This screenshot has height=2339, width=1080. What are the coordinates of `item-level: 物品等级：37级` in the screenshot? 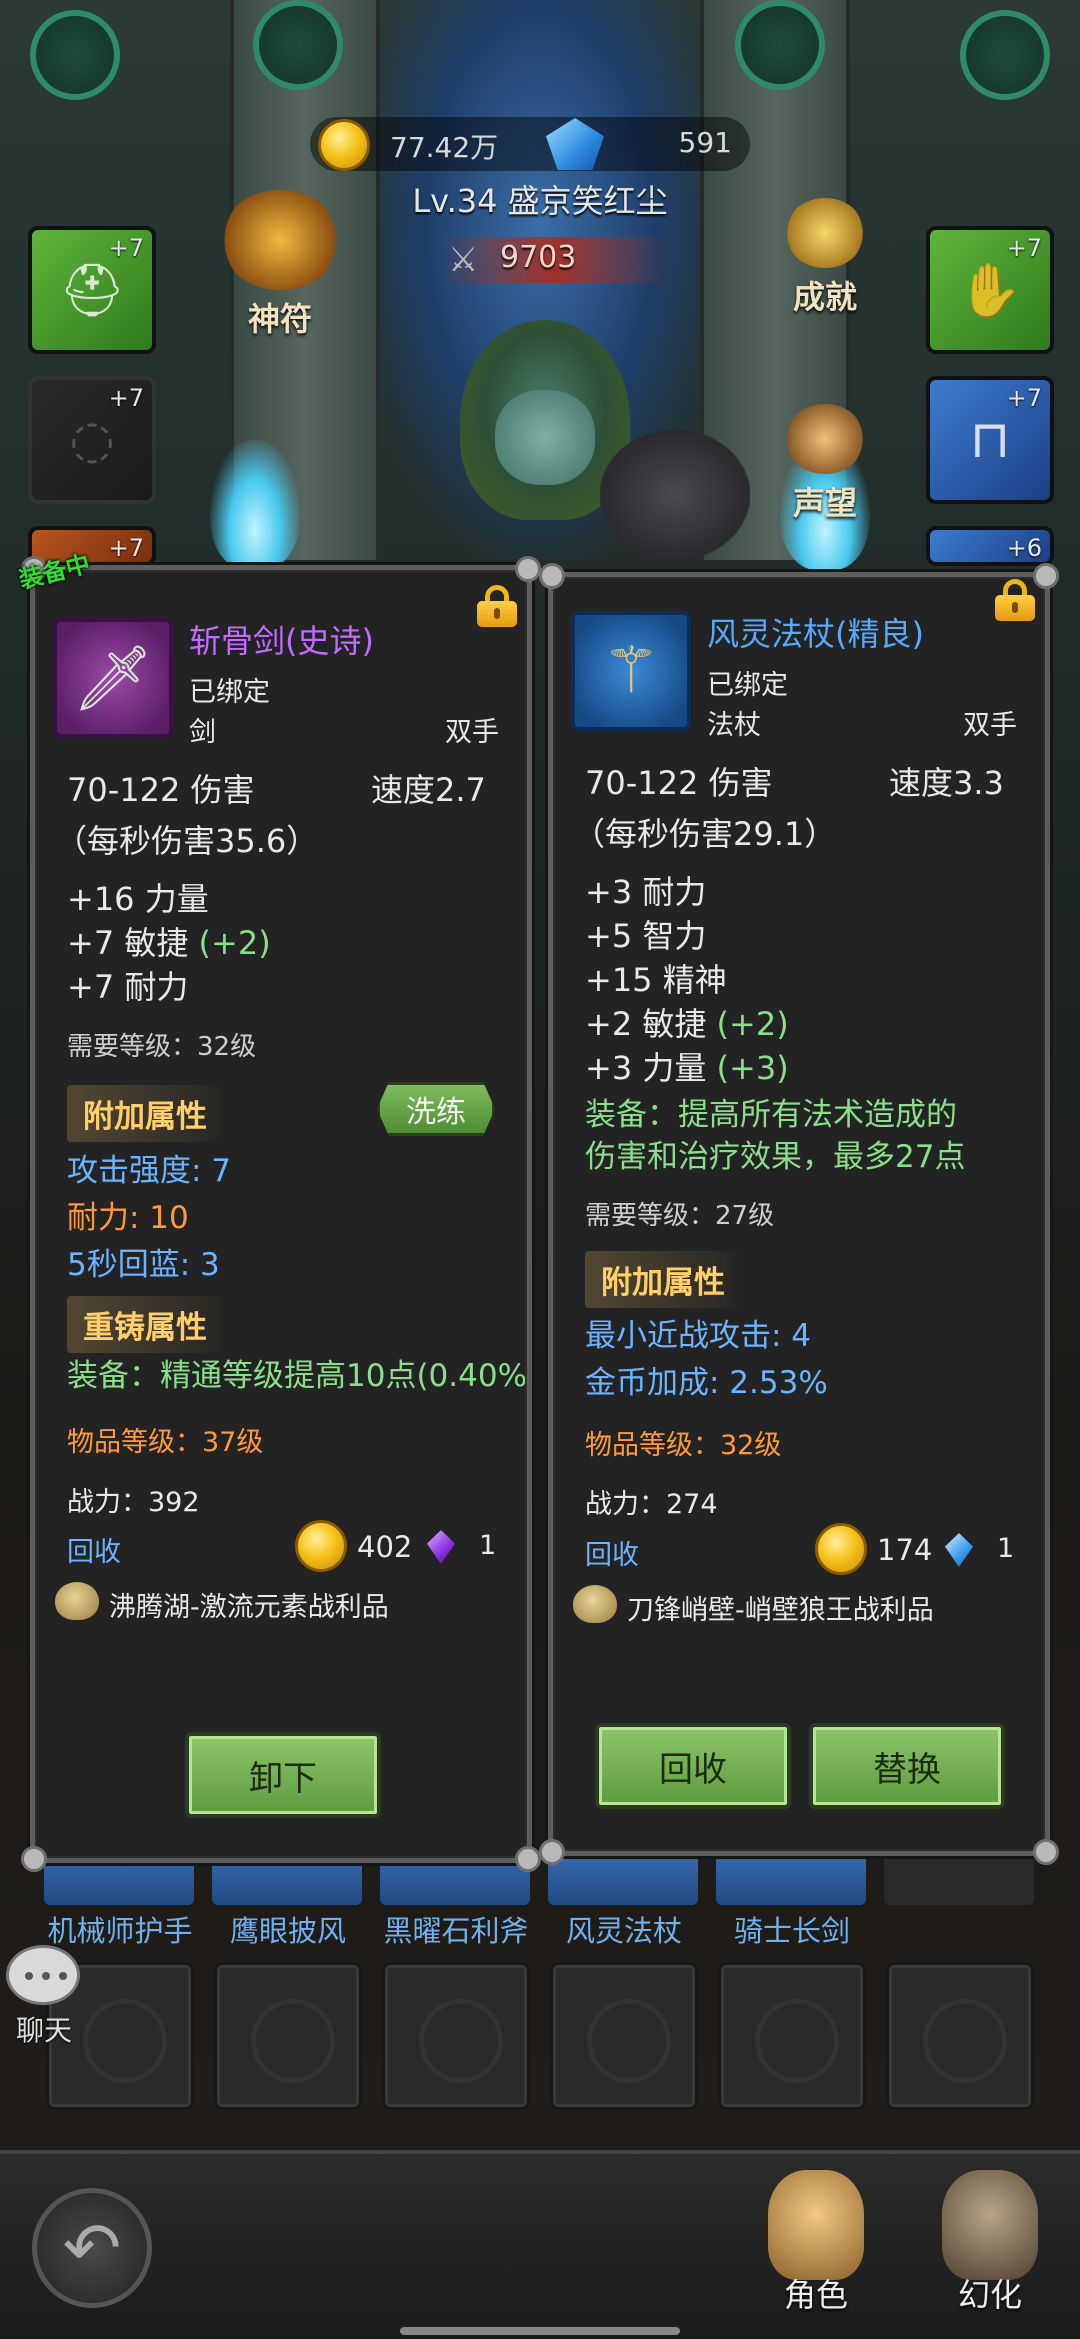 It's located at (165, 1442).